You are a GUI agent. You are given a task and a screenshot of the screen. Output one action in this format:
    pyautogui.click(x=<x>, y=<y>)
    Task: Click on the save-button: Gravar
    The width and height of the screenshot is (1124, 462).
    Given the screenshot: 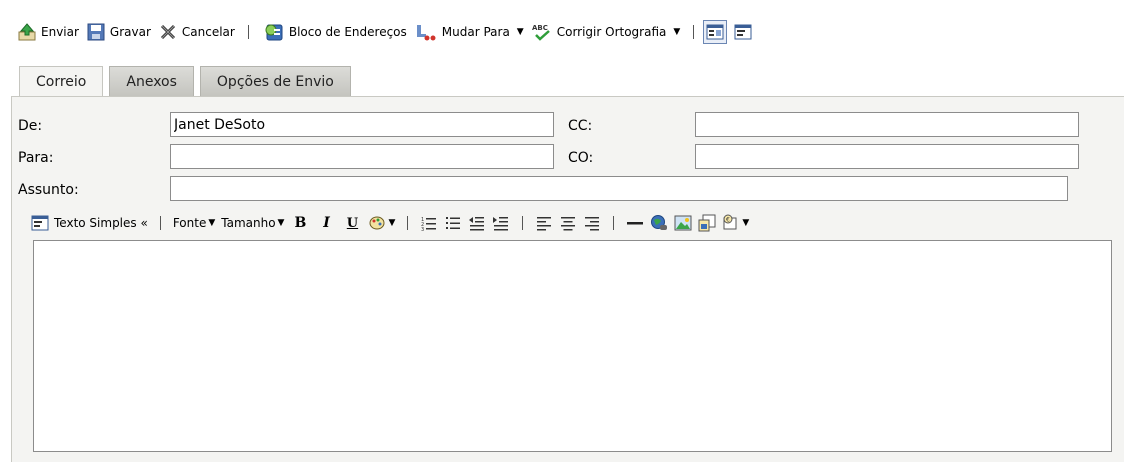 What is the action you would take?
    pyautogui.click(x=119, y=32)
    